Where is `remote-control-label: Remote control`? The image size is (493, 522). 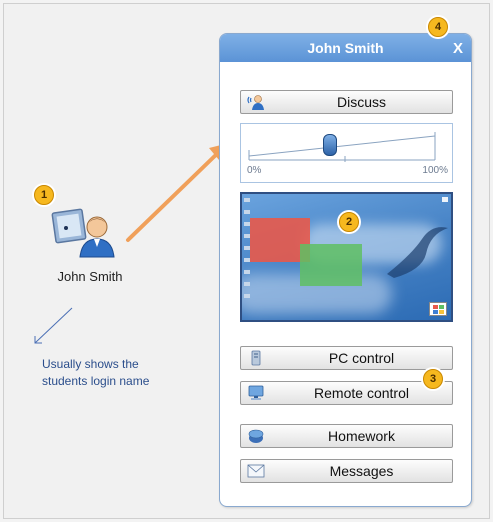 remote-control-label: Remote control is located at coordinates (361, 393).